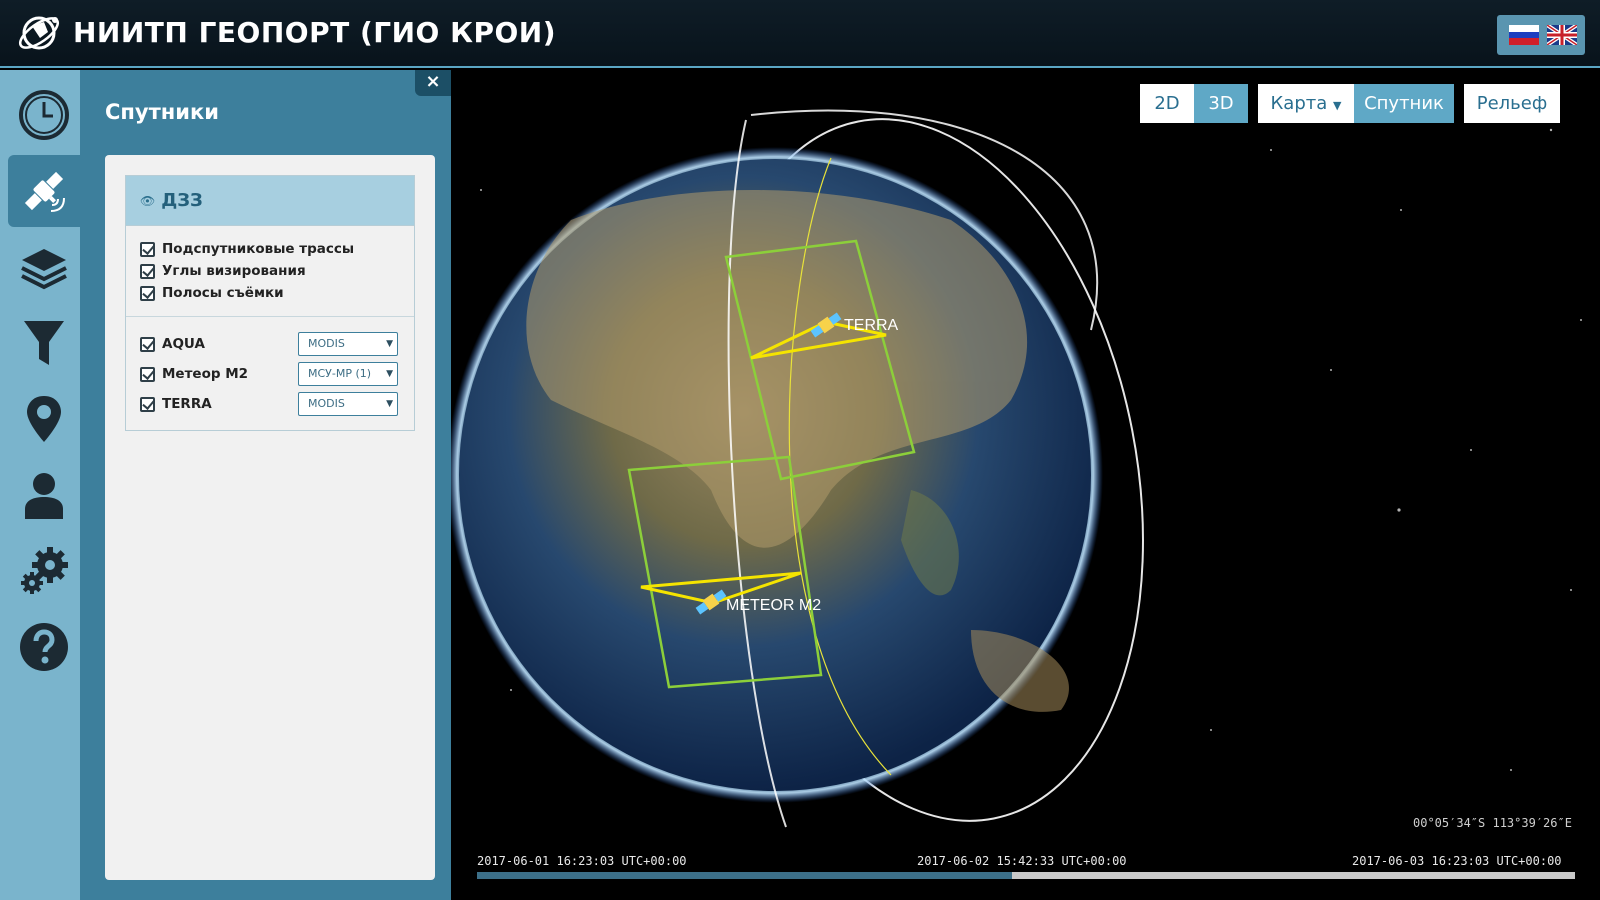  What do you see at coordinates (39, 33) in the screenshot?
I see `geoport-logo` at bounding box center [39, 33].